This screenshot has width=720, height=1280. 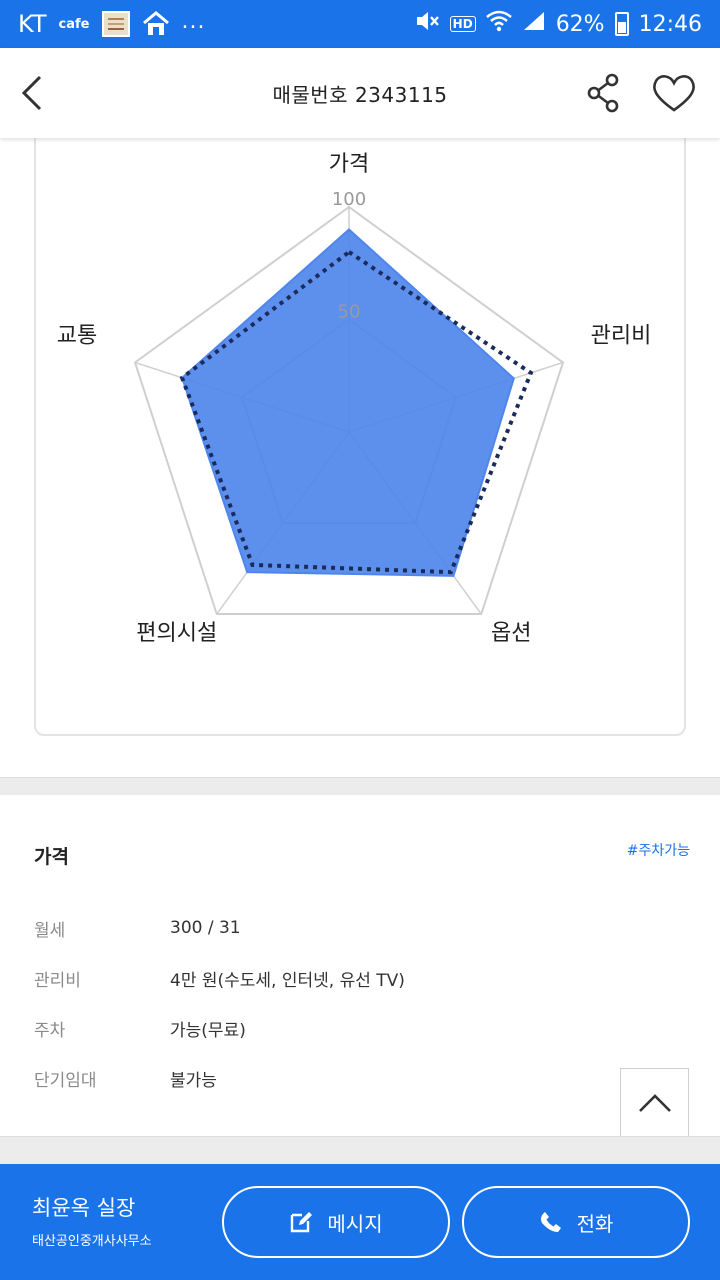 I want to click on row-label: 주차, so click(x=50, y=1030).